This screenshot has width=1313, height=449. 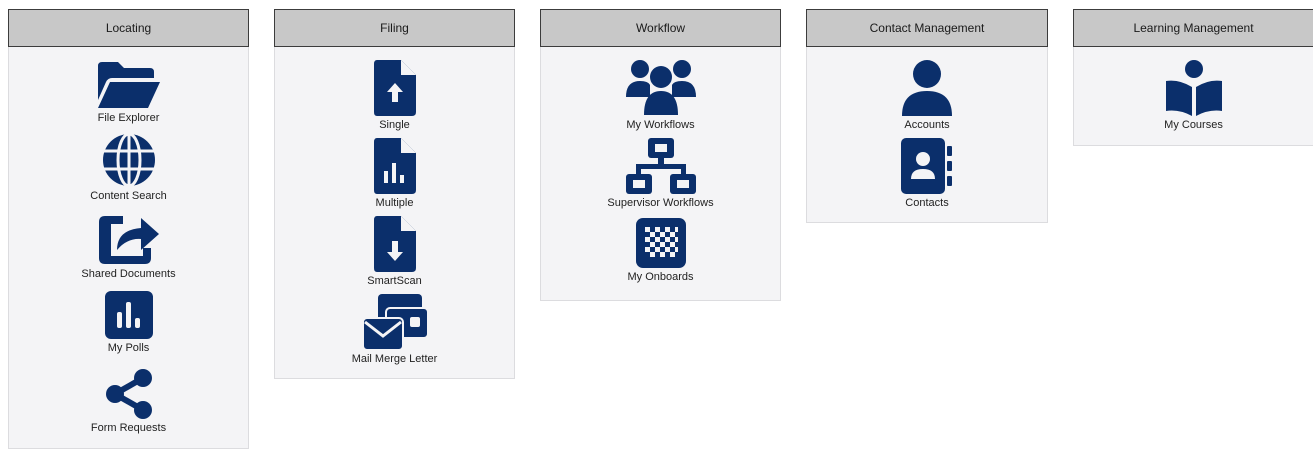 What do you see at coordinates (128, 315) in the screenshot?
I see `poll-icon` at bounding box center [128, 315].